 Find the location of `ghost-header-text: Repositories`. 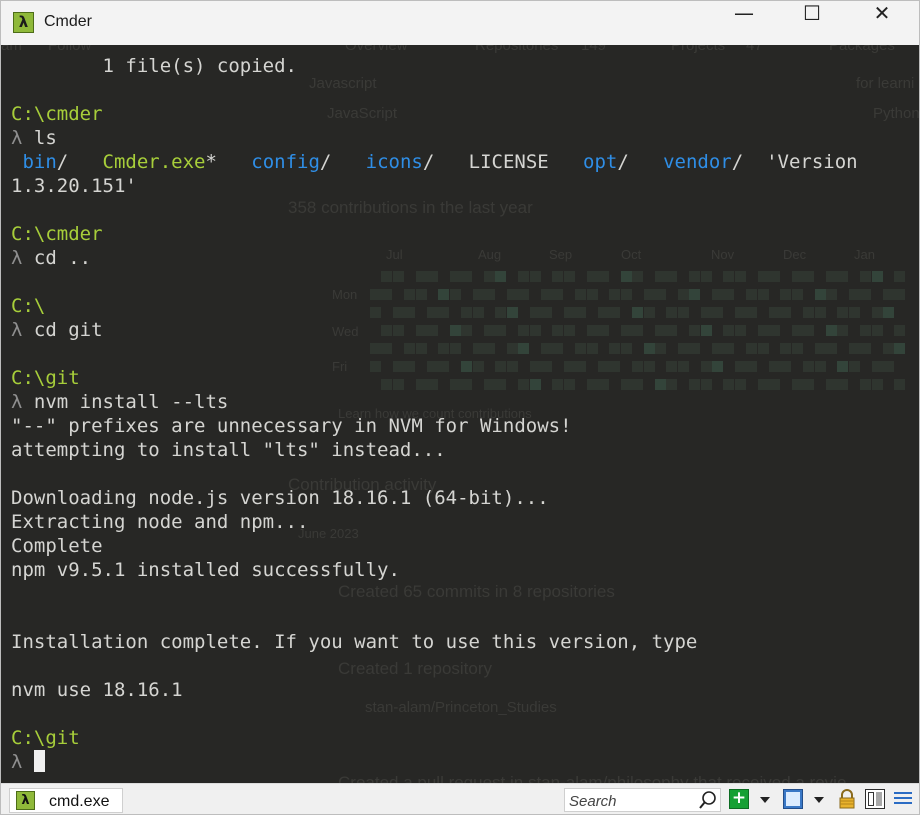

ghost-header-text: Repositories is located at coordinates (517, 49).